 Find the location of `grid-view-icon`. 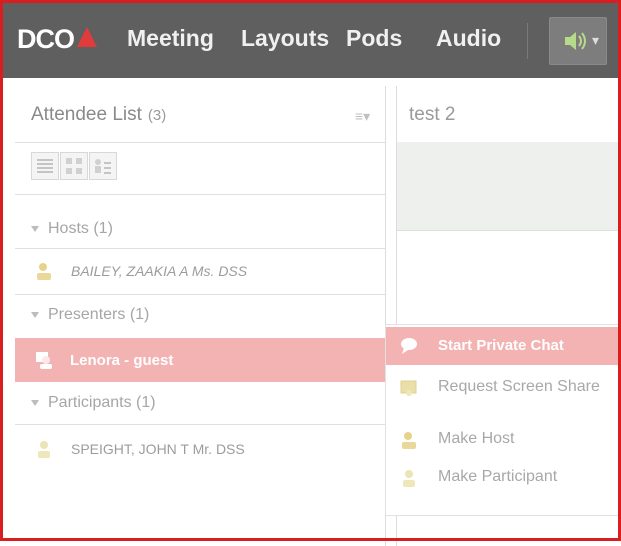

grid-view-icon is located at coordinates (74, 166).